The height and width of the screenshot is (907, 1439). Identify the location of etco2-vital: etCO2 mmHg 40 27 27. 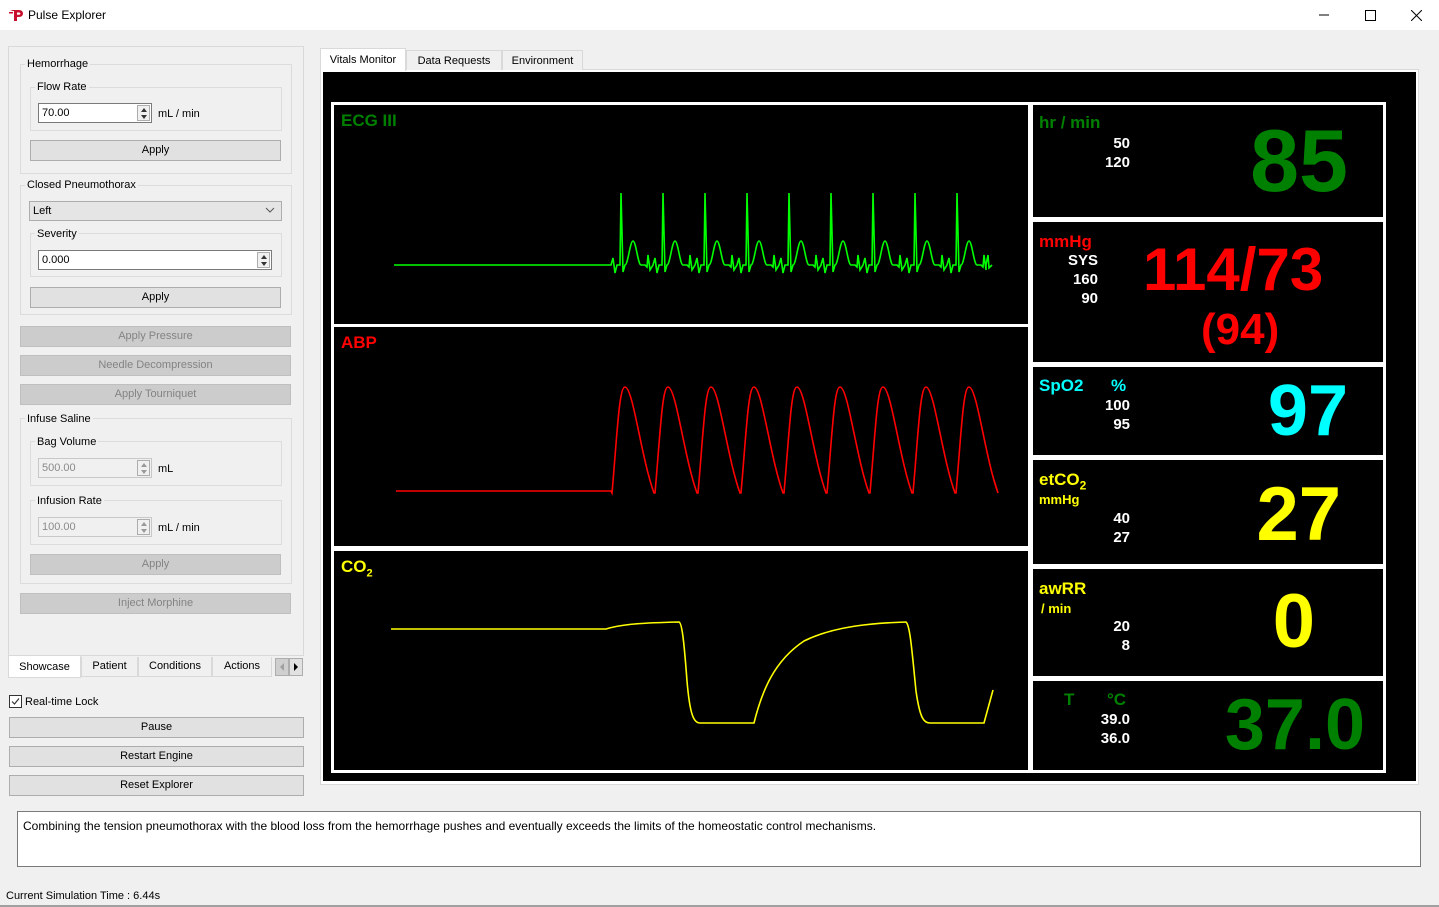
(1208, 512).